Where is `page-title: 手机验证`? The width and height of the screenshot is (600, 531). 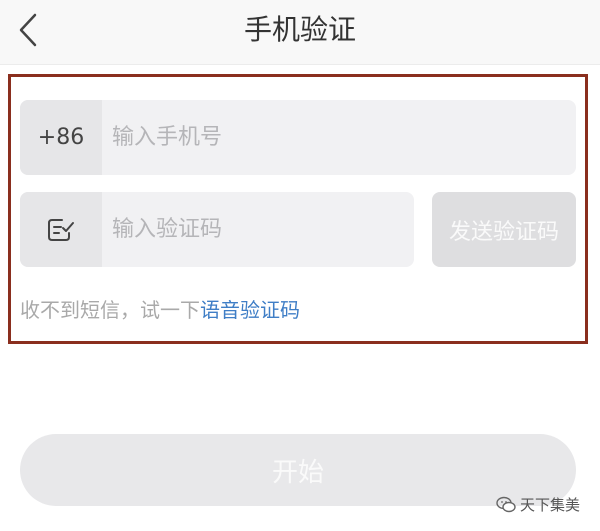
page-title: 手机验证 is located at coordinates (299, 29).